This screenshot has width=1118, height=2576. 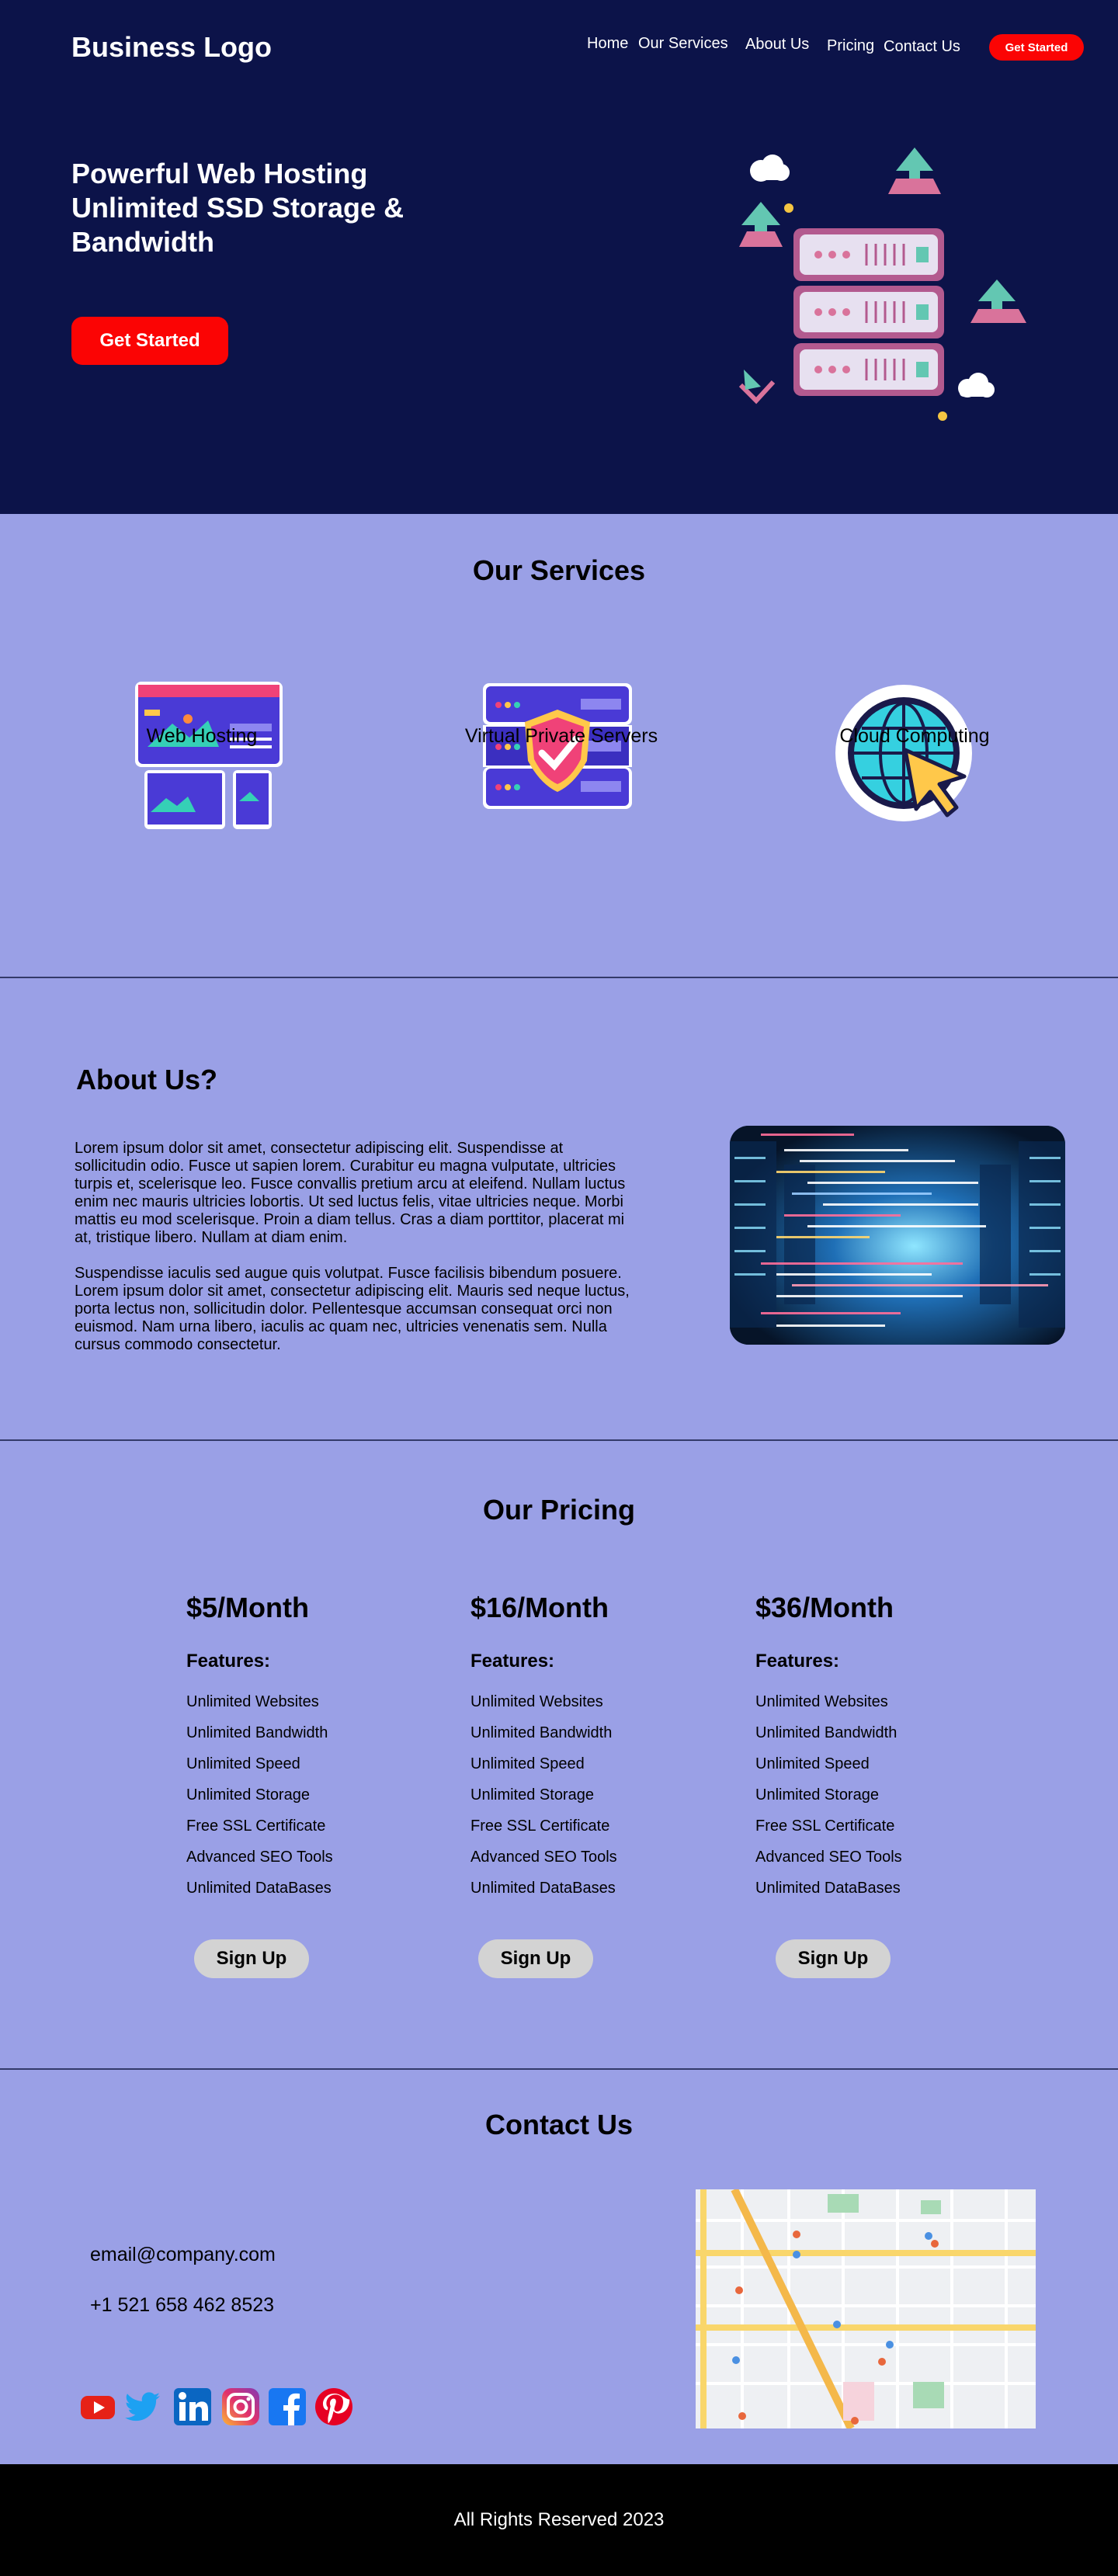 What do you see at coordinates (882, 284) in the screenshot?
I see `server-illustration-icon` at bounding box center [882, 284].